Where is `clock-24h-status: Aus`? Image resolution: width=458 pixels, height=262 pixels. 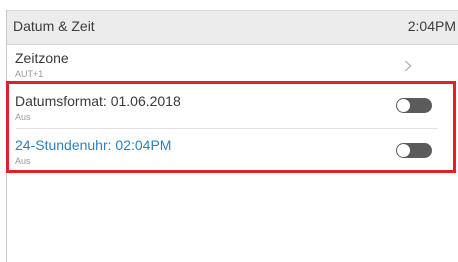 clock-24h-status: Aus is located at coordinates (23, 161).